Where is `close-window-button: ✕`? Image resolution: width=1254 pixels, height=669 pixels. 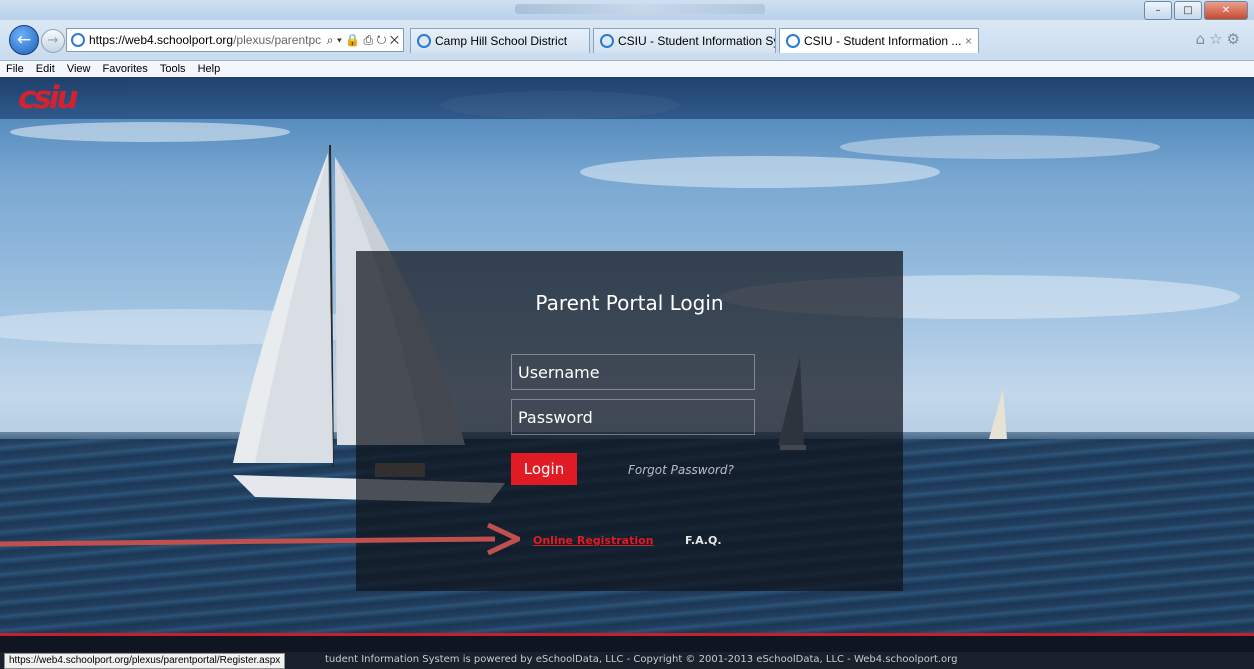
close-window-button: ✕ is located at coordinates (1226, 10).